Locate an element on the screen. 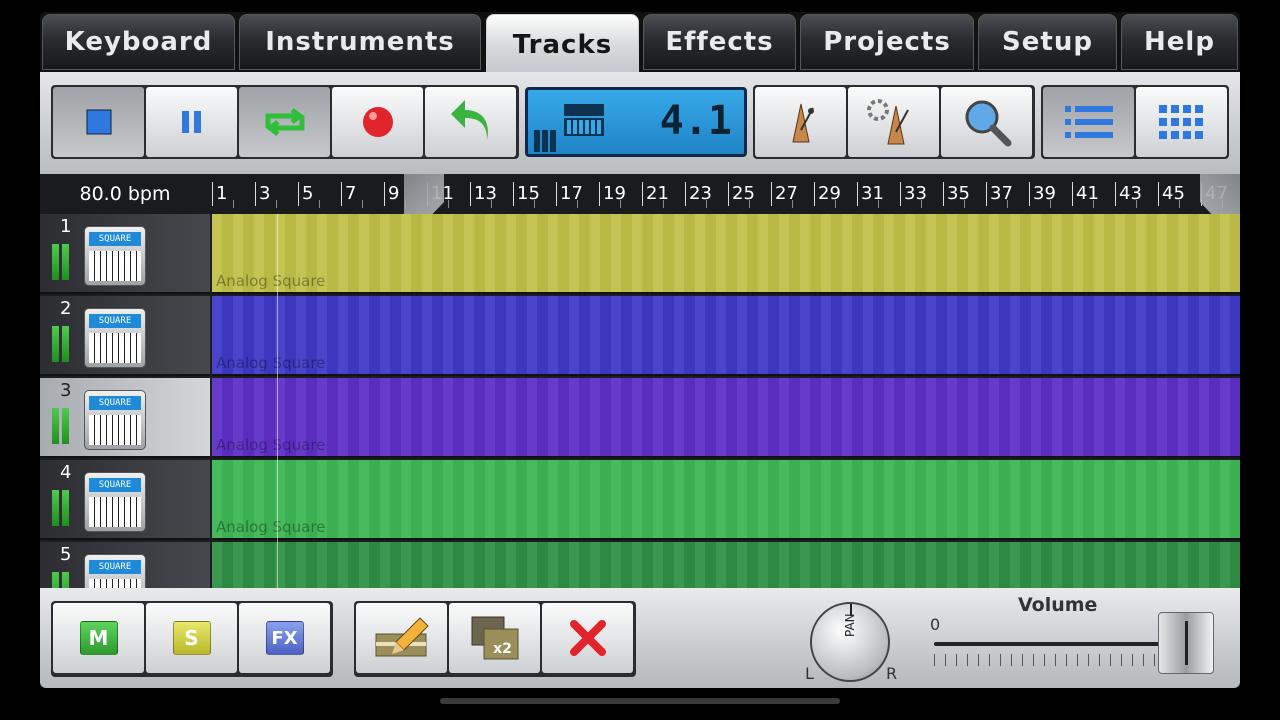 Image resolution: width=1280 pixels, height=720 pixels. stop-button is located at coordinates (98, 122).